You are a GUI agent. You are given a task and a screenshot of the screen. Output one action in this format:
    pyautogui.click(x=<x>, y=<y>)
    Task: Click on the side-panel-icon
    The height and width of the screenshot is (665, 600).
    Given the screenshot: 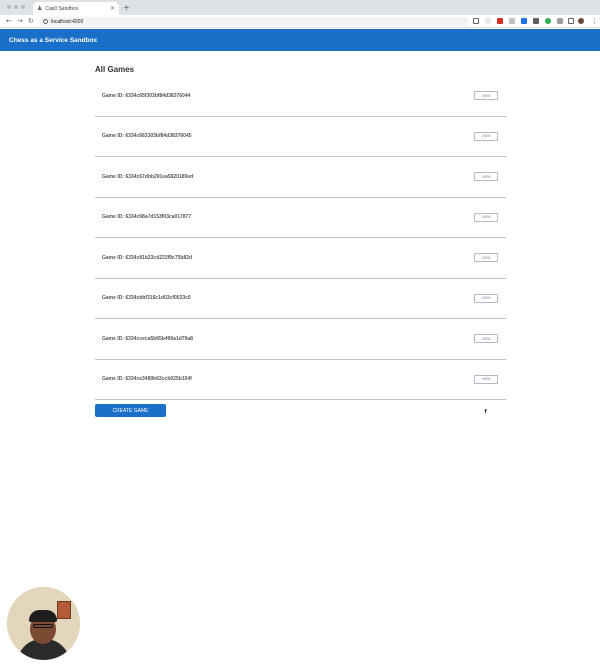 What is the action you would take?
    pyautogui.click(x=571, y=21)
    